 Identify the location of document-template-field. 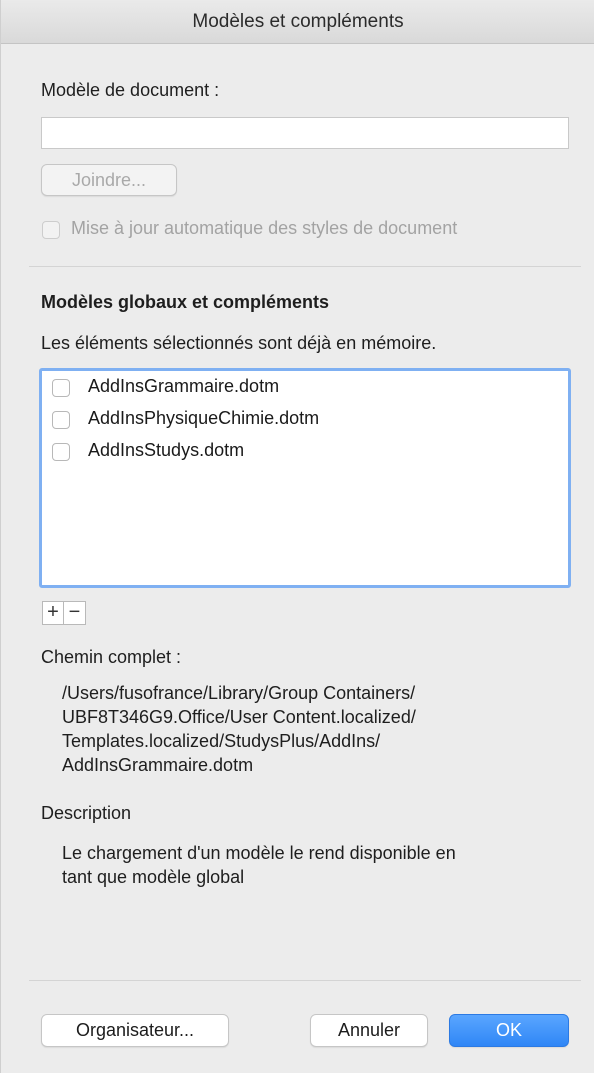
(305, 133).